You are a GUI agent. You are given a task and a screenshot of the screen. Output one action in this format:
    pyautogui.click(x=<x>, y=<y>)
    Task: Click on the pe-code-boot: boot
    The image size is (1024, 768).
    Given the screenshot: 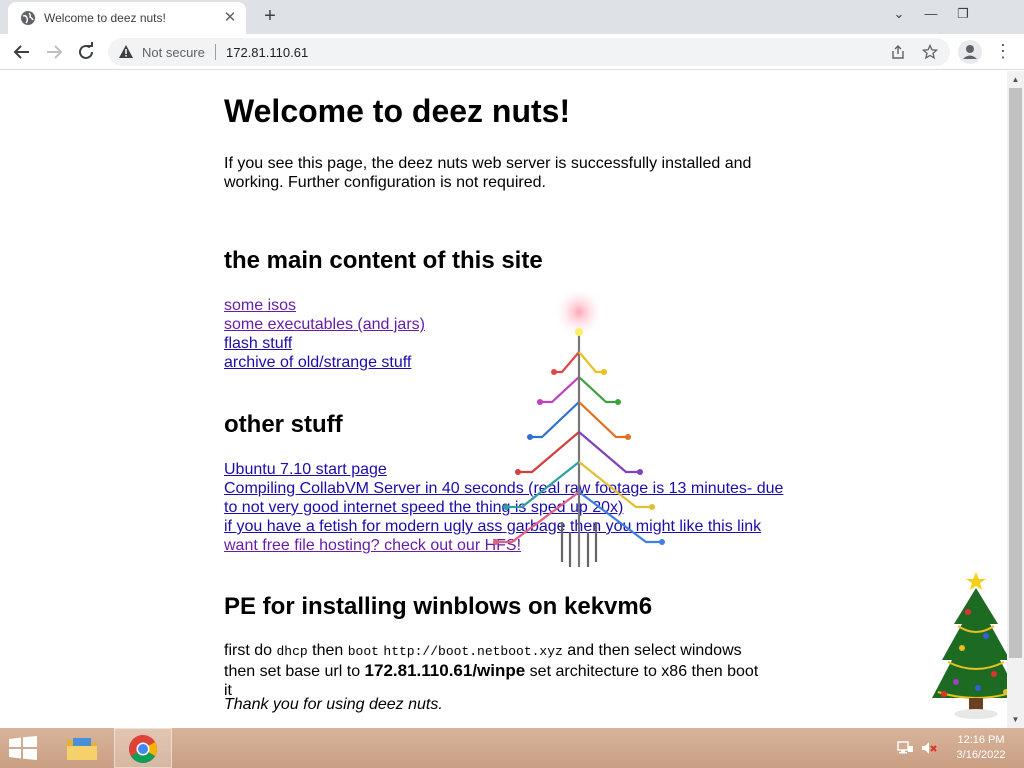 What is the action you would take?
    pyautogui.click(x=363, y=651)
    